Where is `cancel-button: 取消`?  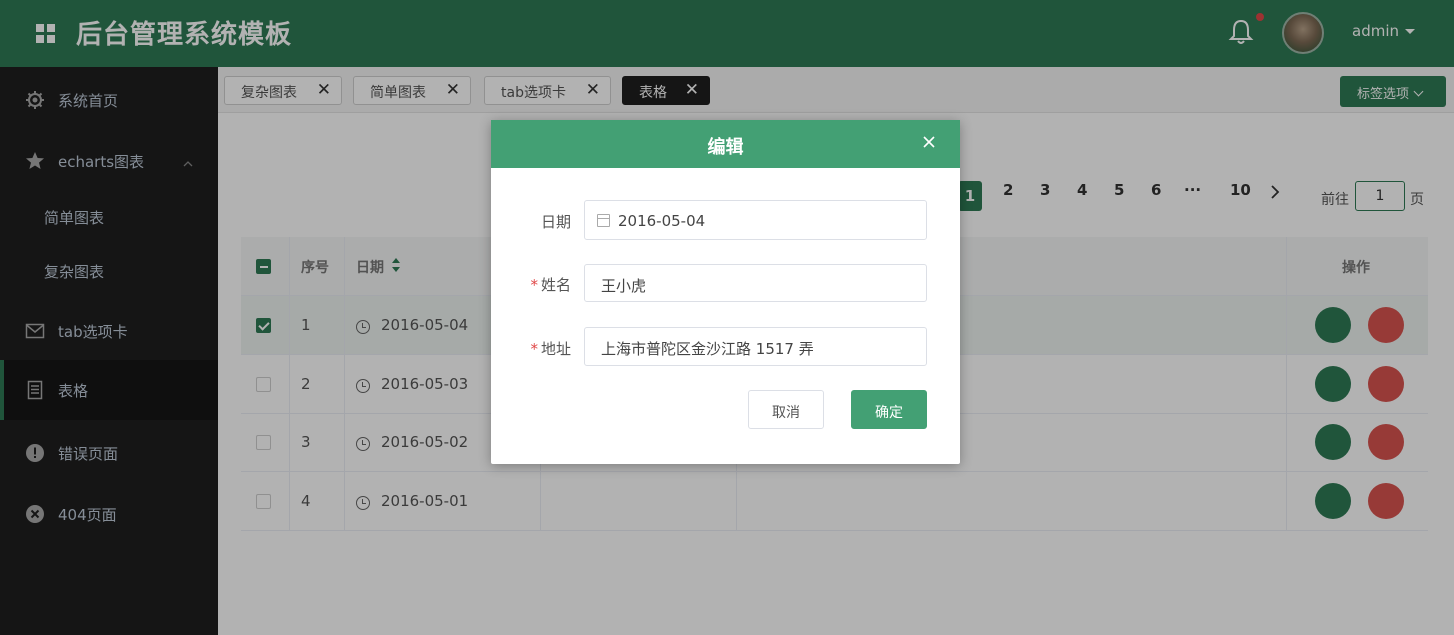 cancel-button: 取消 is located at coordinates (786, 409).